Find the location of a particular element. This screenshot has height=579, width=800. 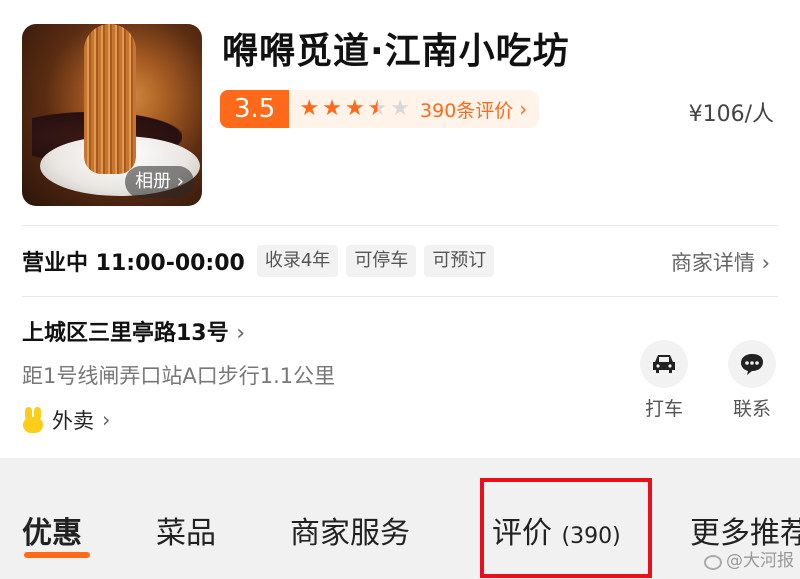

album-button: 相册 › is located at coordinates (159, 182).